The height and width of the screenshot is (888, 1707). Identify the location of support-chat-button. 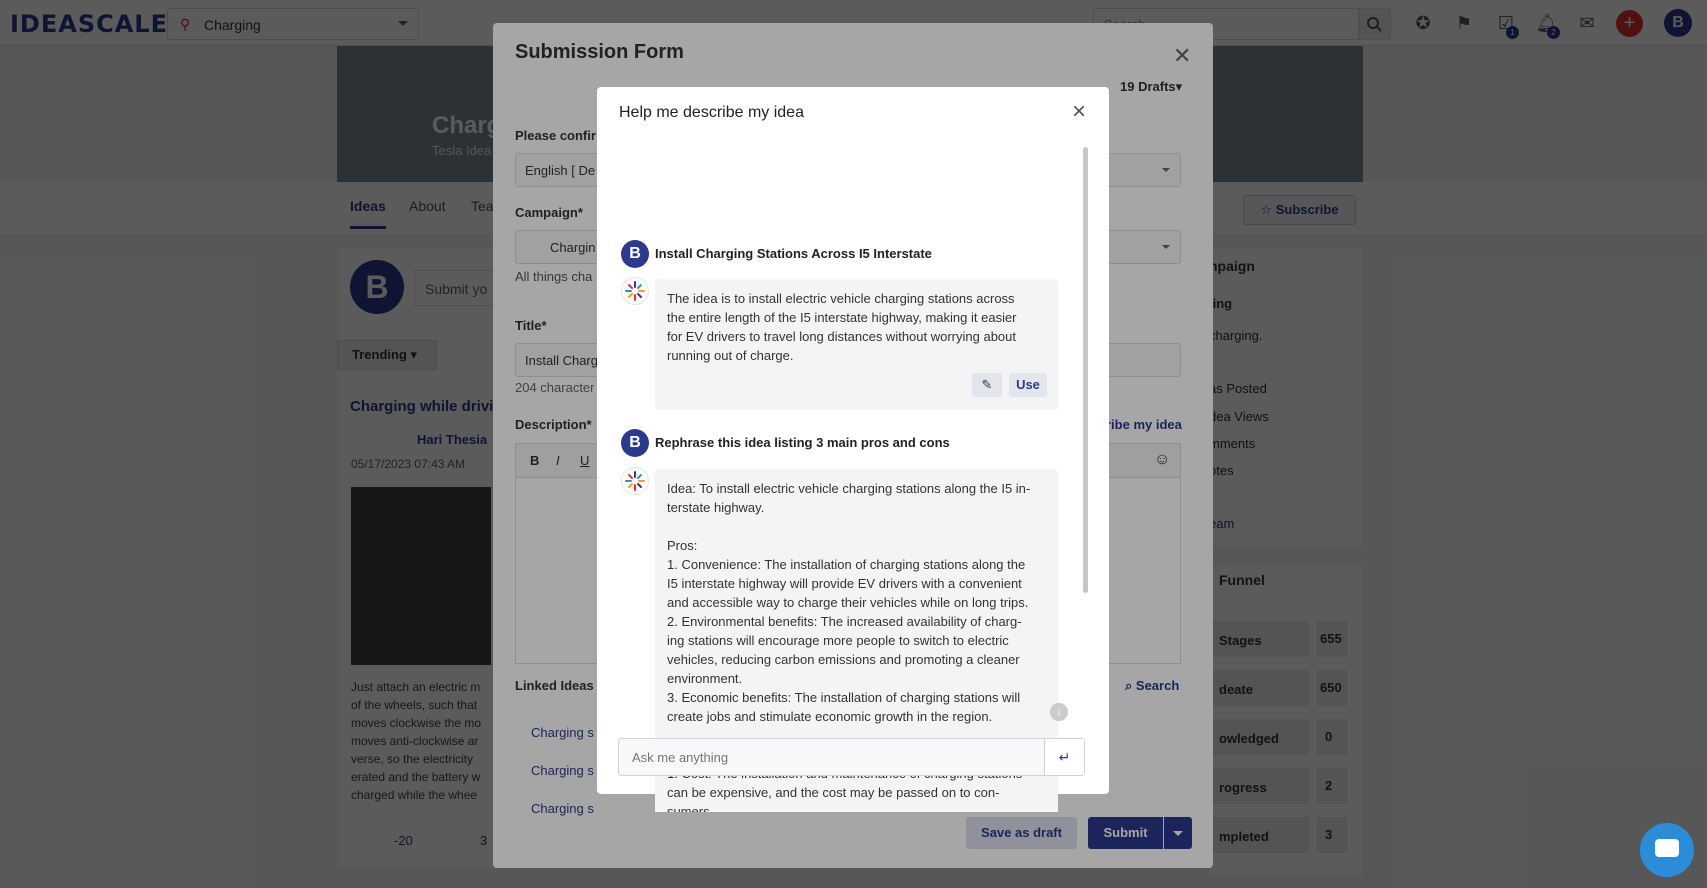
(1667, 850).